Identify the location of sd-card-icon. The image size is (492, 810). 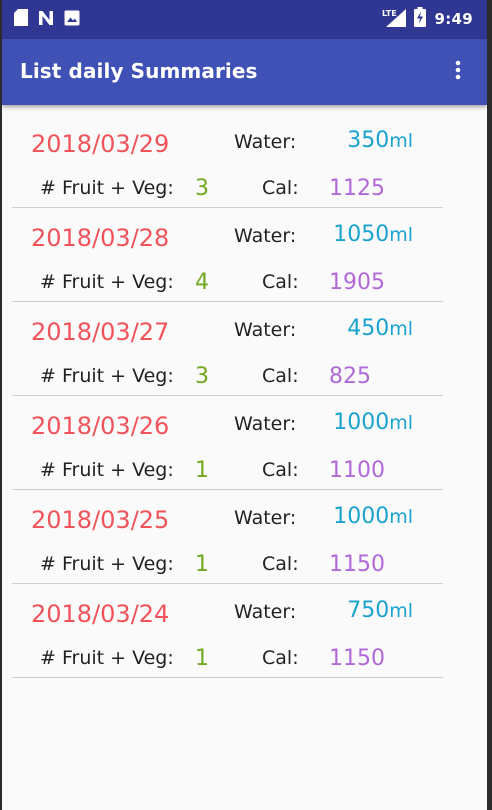
(21, 20).